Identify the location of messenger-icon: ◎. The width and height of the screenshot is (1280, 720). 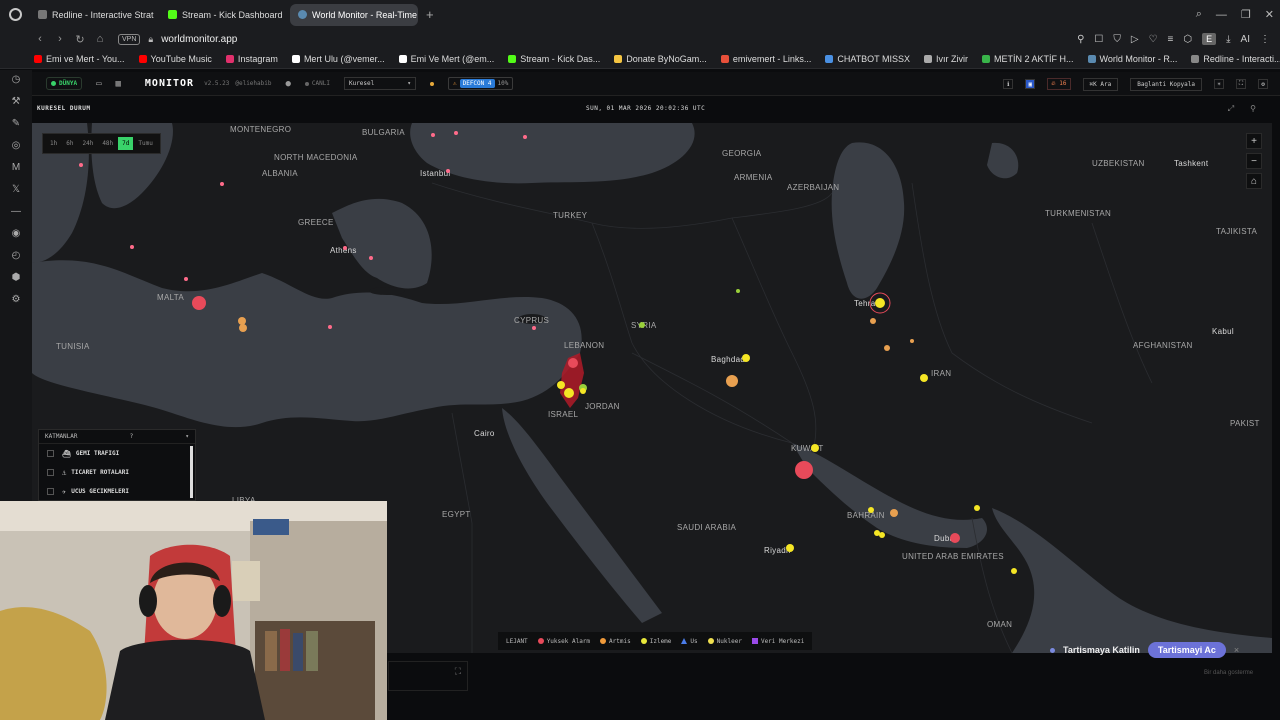
(16, 145).